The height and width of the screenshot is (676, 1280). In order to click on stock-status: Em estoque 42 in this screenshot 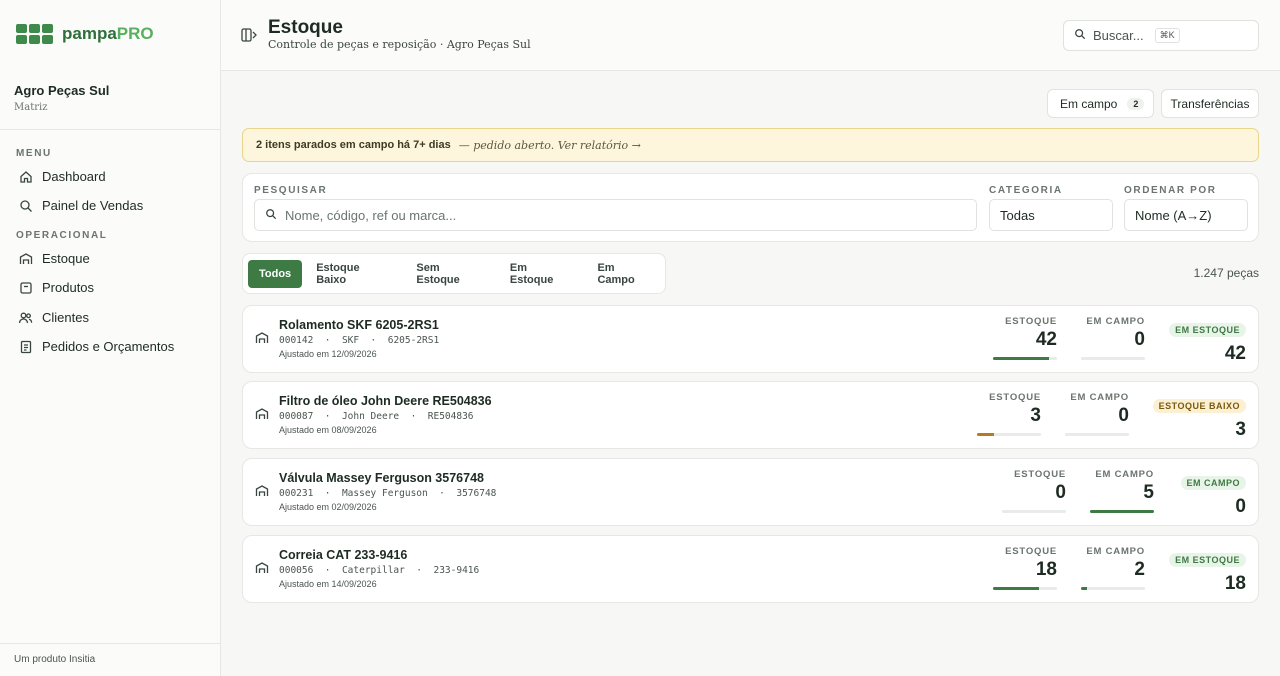, I will do `click(1207, 342)`.